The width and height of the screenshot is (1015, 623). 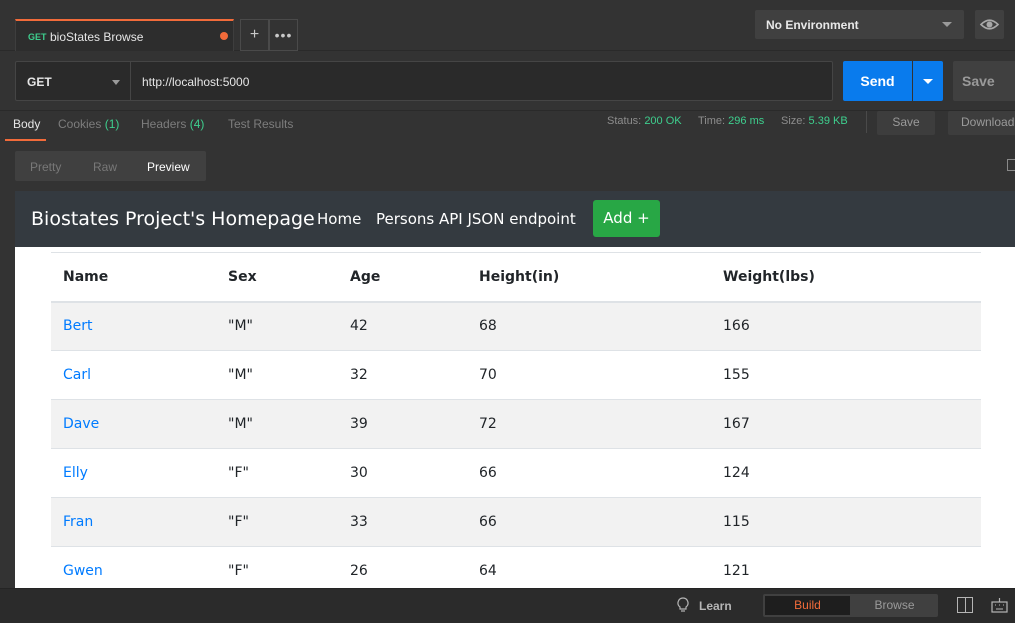 I want to click on size-label: Size:, so click(x=793, y=121).